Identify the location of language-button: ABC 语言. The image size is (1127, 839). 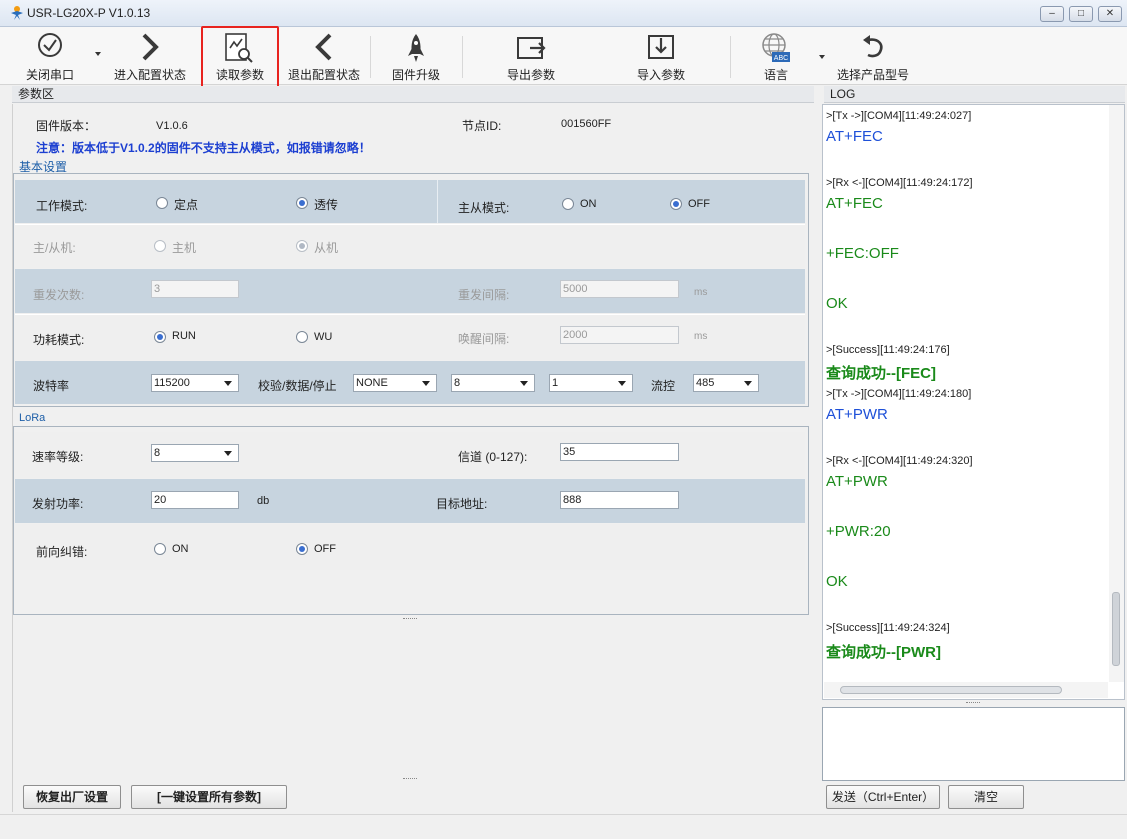
(776, 56).